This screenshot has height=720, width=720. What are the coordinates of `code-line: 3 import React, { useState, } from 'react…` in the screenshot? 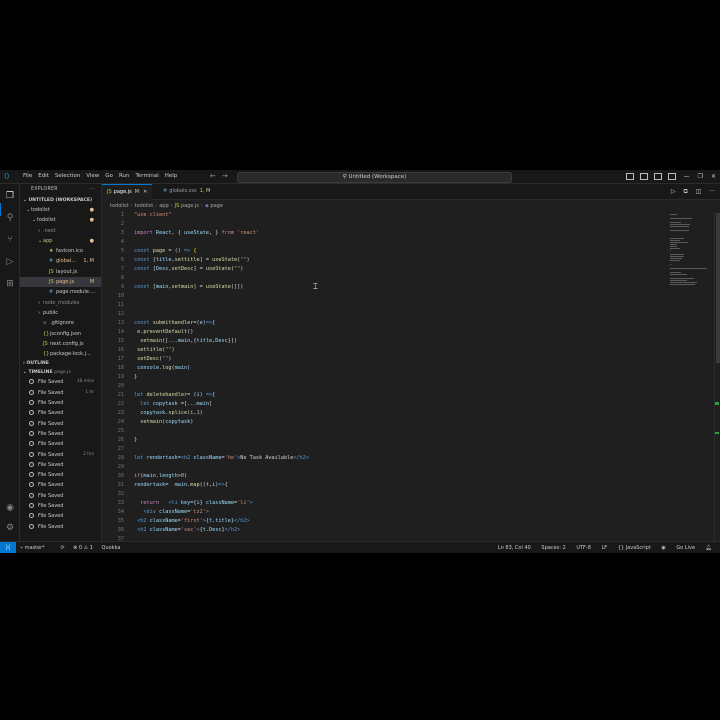 It's located at (385, 233).